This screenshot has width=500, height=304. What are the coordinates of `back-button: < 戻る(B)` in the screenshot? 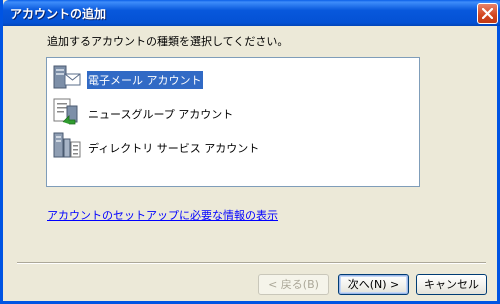 It's located at (293, 284).